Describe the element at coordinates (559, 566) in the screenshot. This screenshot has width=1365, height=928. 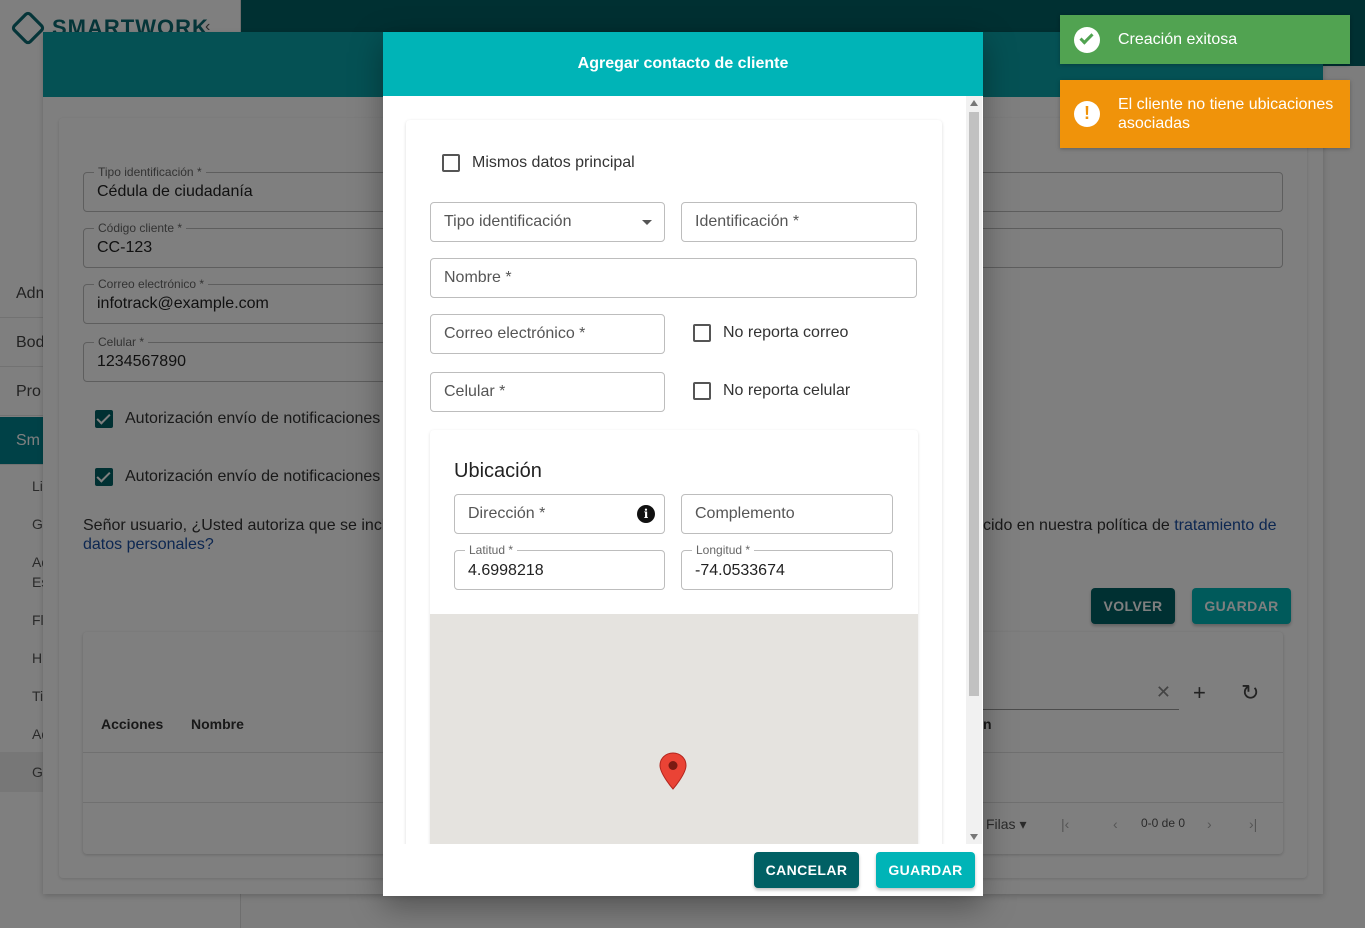
I see `latitud-input: Latitud * 4.6998218` at that location.